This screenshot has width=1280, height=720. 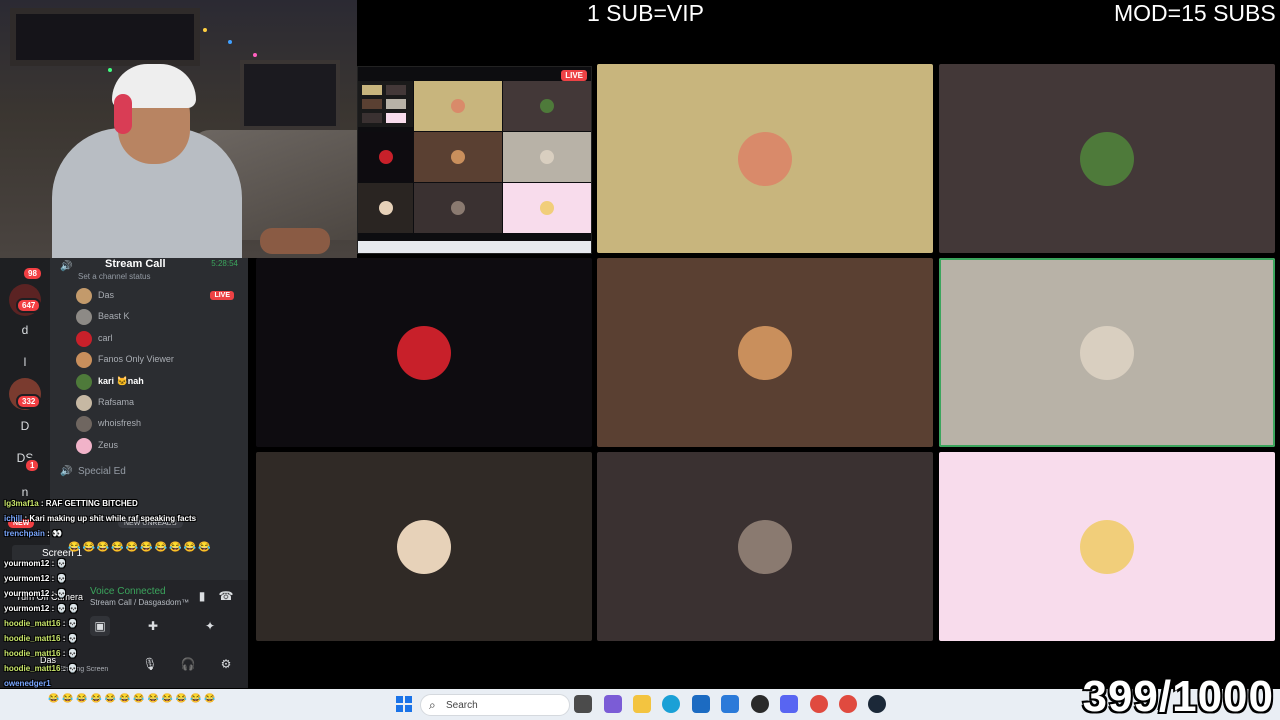 What do you see at coordinates (66, 266) in the screenshot?
I see `speaker-icon: 🔊` at bounding box center [66, 266].